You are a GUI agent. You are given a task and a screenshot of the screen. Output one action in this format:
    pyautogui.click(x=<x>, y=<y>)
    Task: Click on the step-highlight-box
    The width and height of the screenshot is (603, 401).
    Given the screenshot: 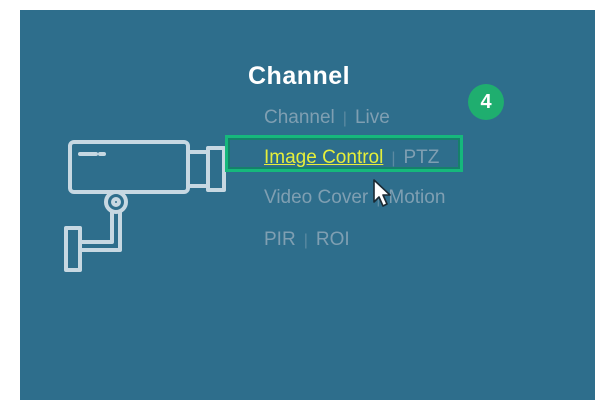 What is the action you would take?
    pyautogui.click(x=344, y=153)
    